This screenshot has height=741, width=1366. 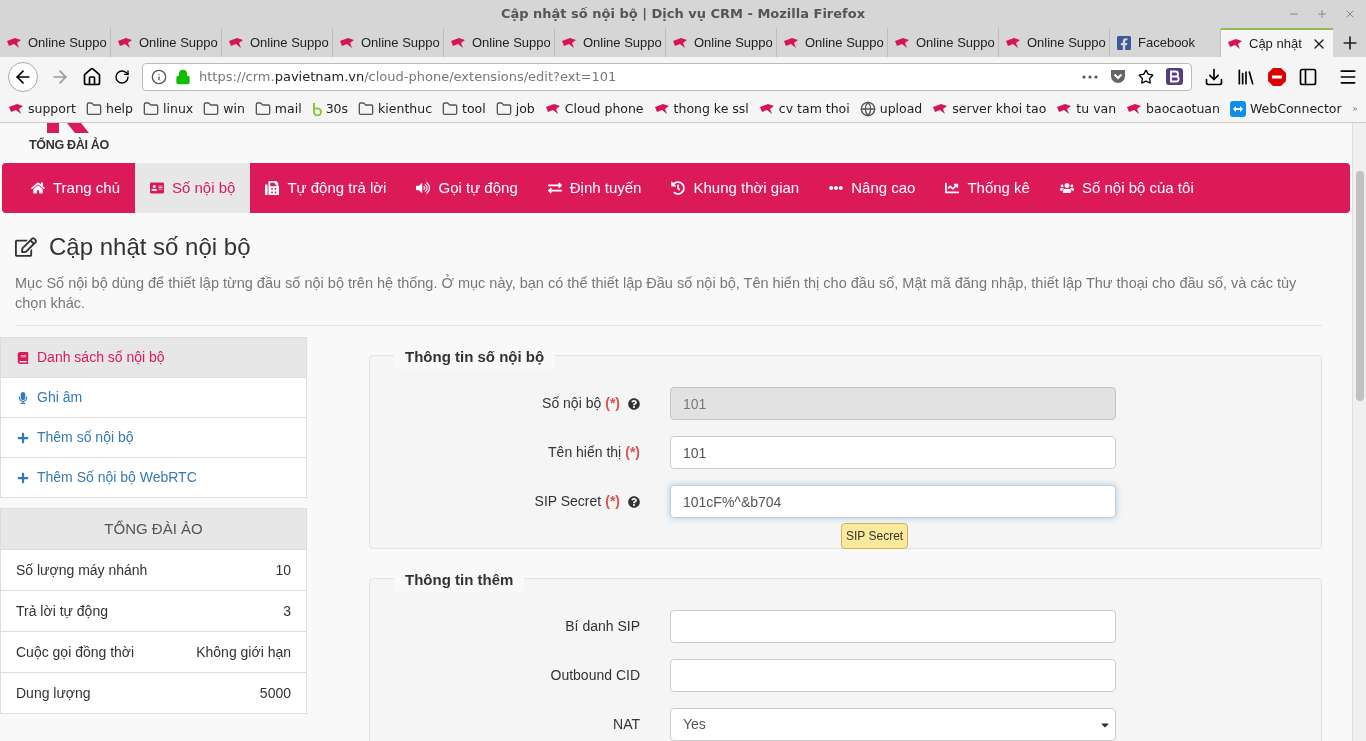 What do you see at coordinates (464, 109) in the screenshot?
I see `bookmark: tool` at bounding box center [464, 109].